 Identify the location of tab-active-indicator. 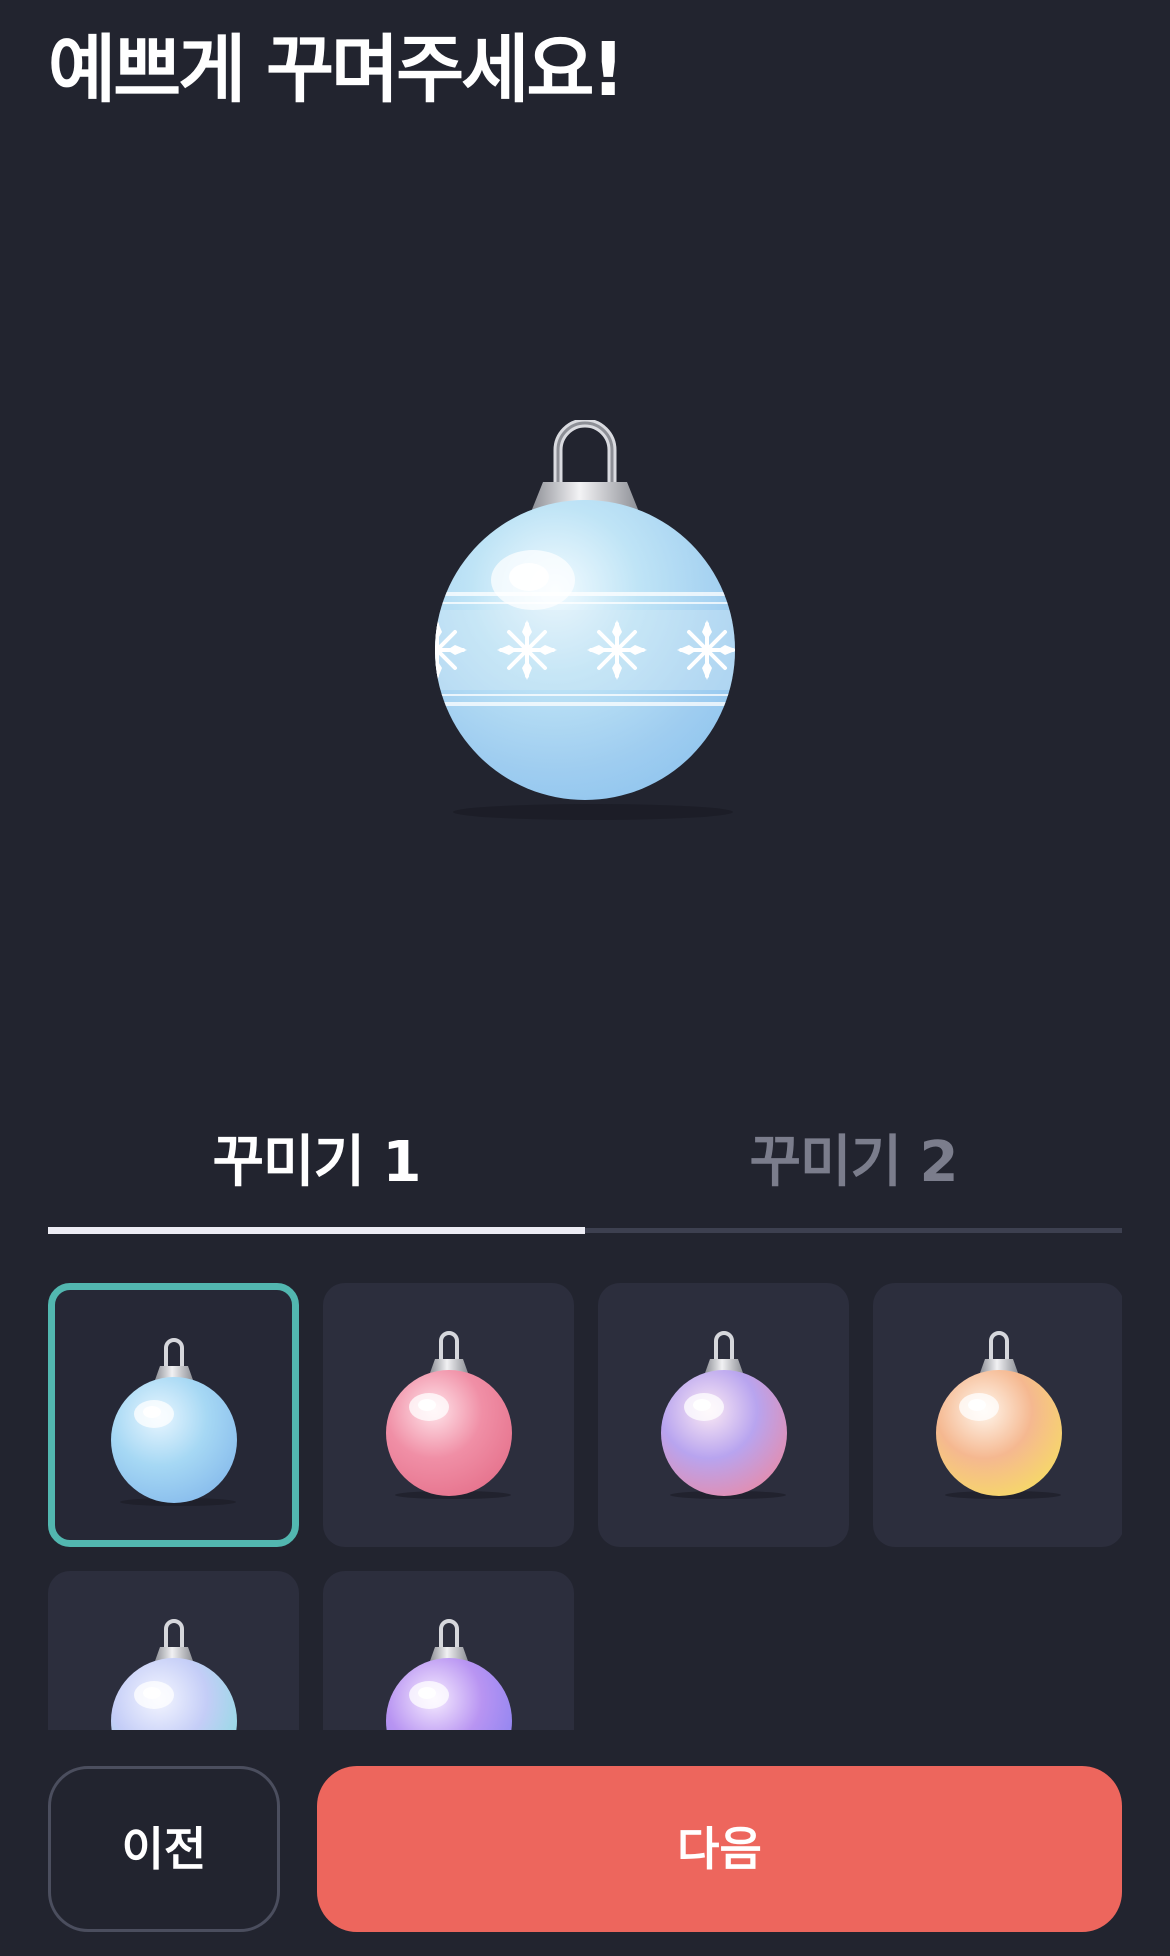
(316, 1230).